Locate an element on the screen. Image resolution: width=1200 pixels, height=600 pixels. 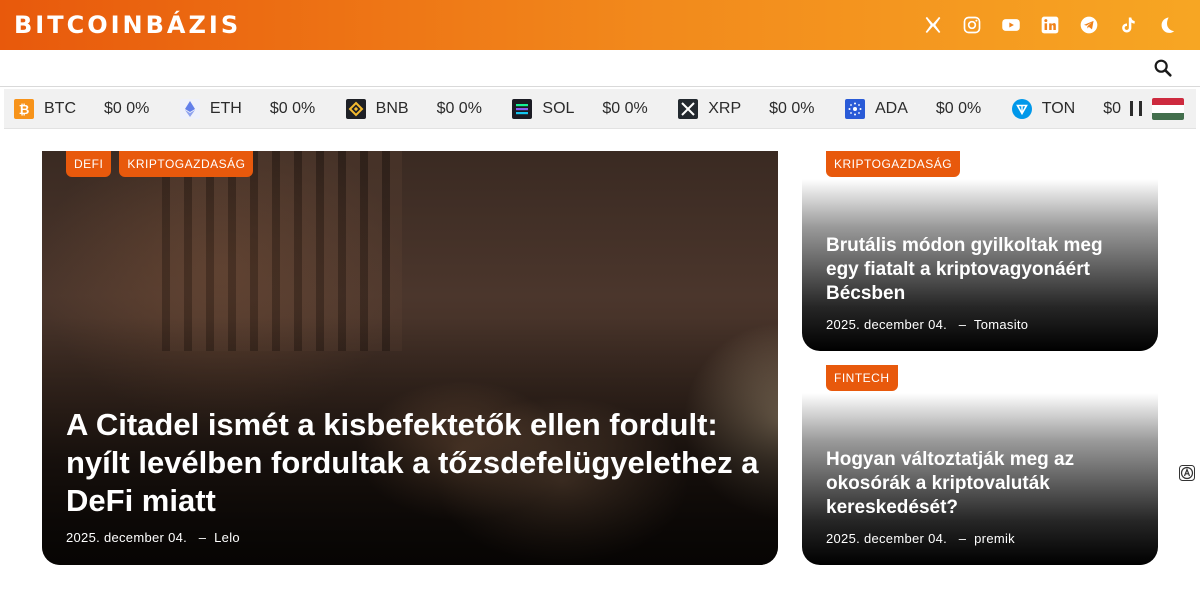
cardano-icon is located at coordinates (854, 109).